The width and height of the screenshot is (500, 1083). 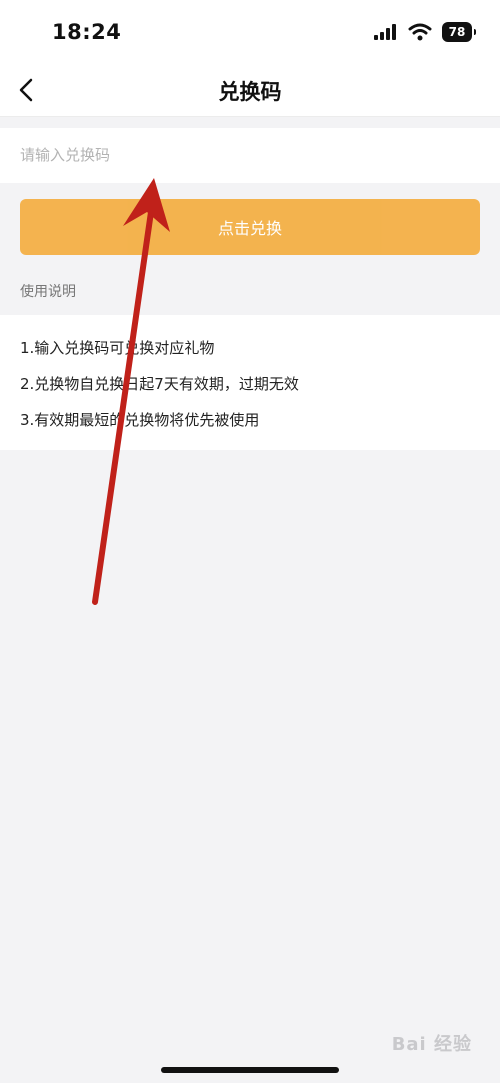 What do you see at coordinates (431, 1044) in the screenshot?
I see `watermark: Bai 经验` at bounding box center [431, 1044].